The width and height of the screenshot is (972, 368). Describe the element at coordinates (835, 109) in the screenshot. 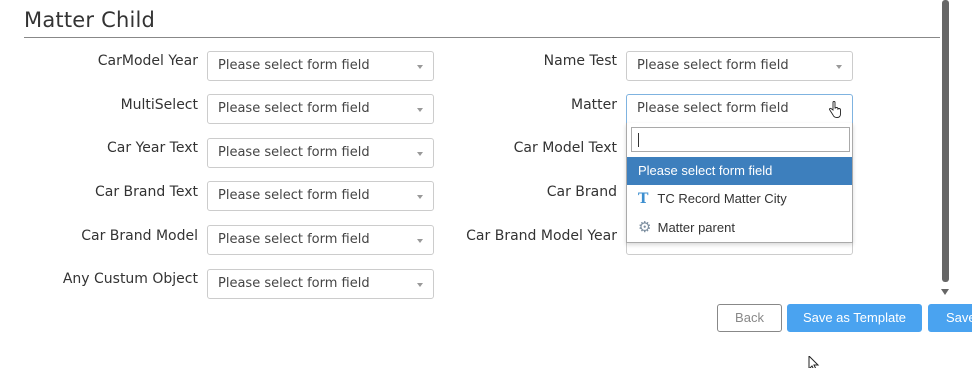

I see `hand-pointer-icon` at that location.